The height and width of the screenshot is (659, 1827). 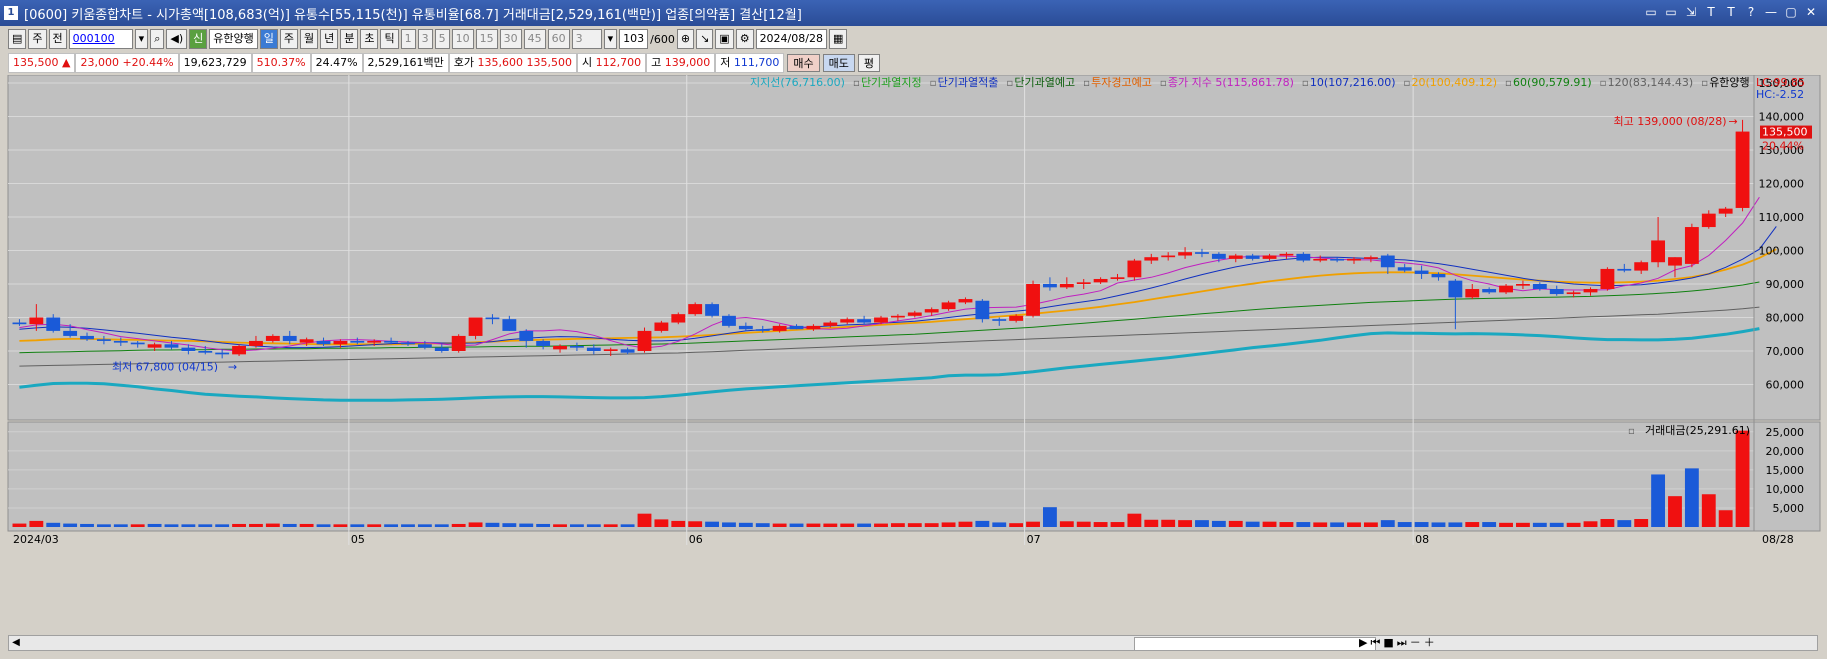 I want to click on zoom-in-icon: ＋, so click(x=1429, y=643).